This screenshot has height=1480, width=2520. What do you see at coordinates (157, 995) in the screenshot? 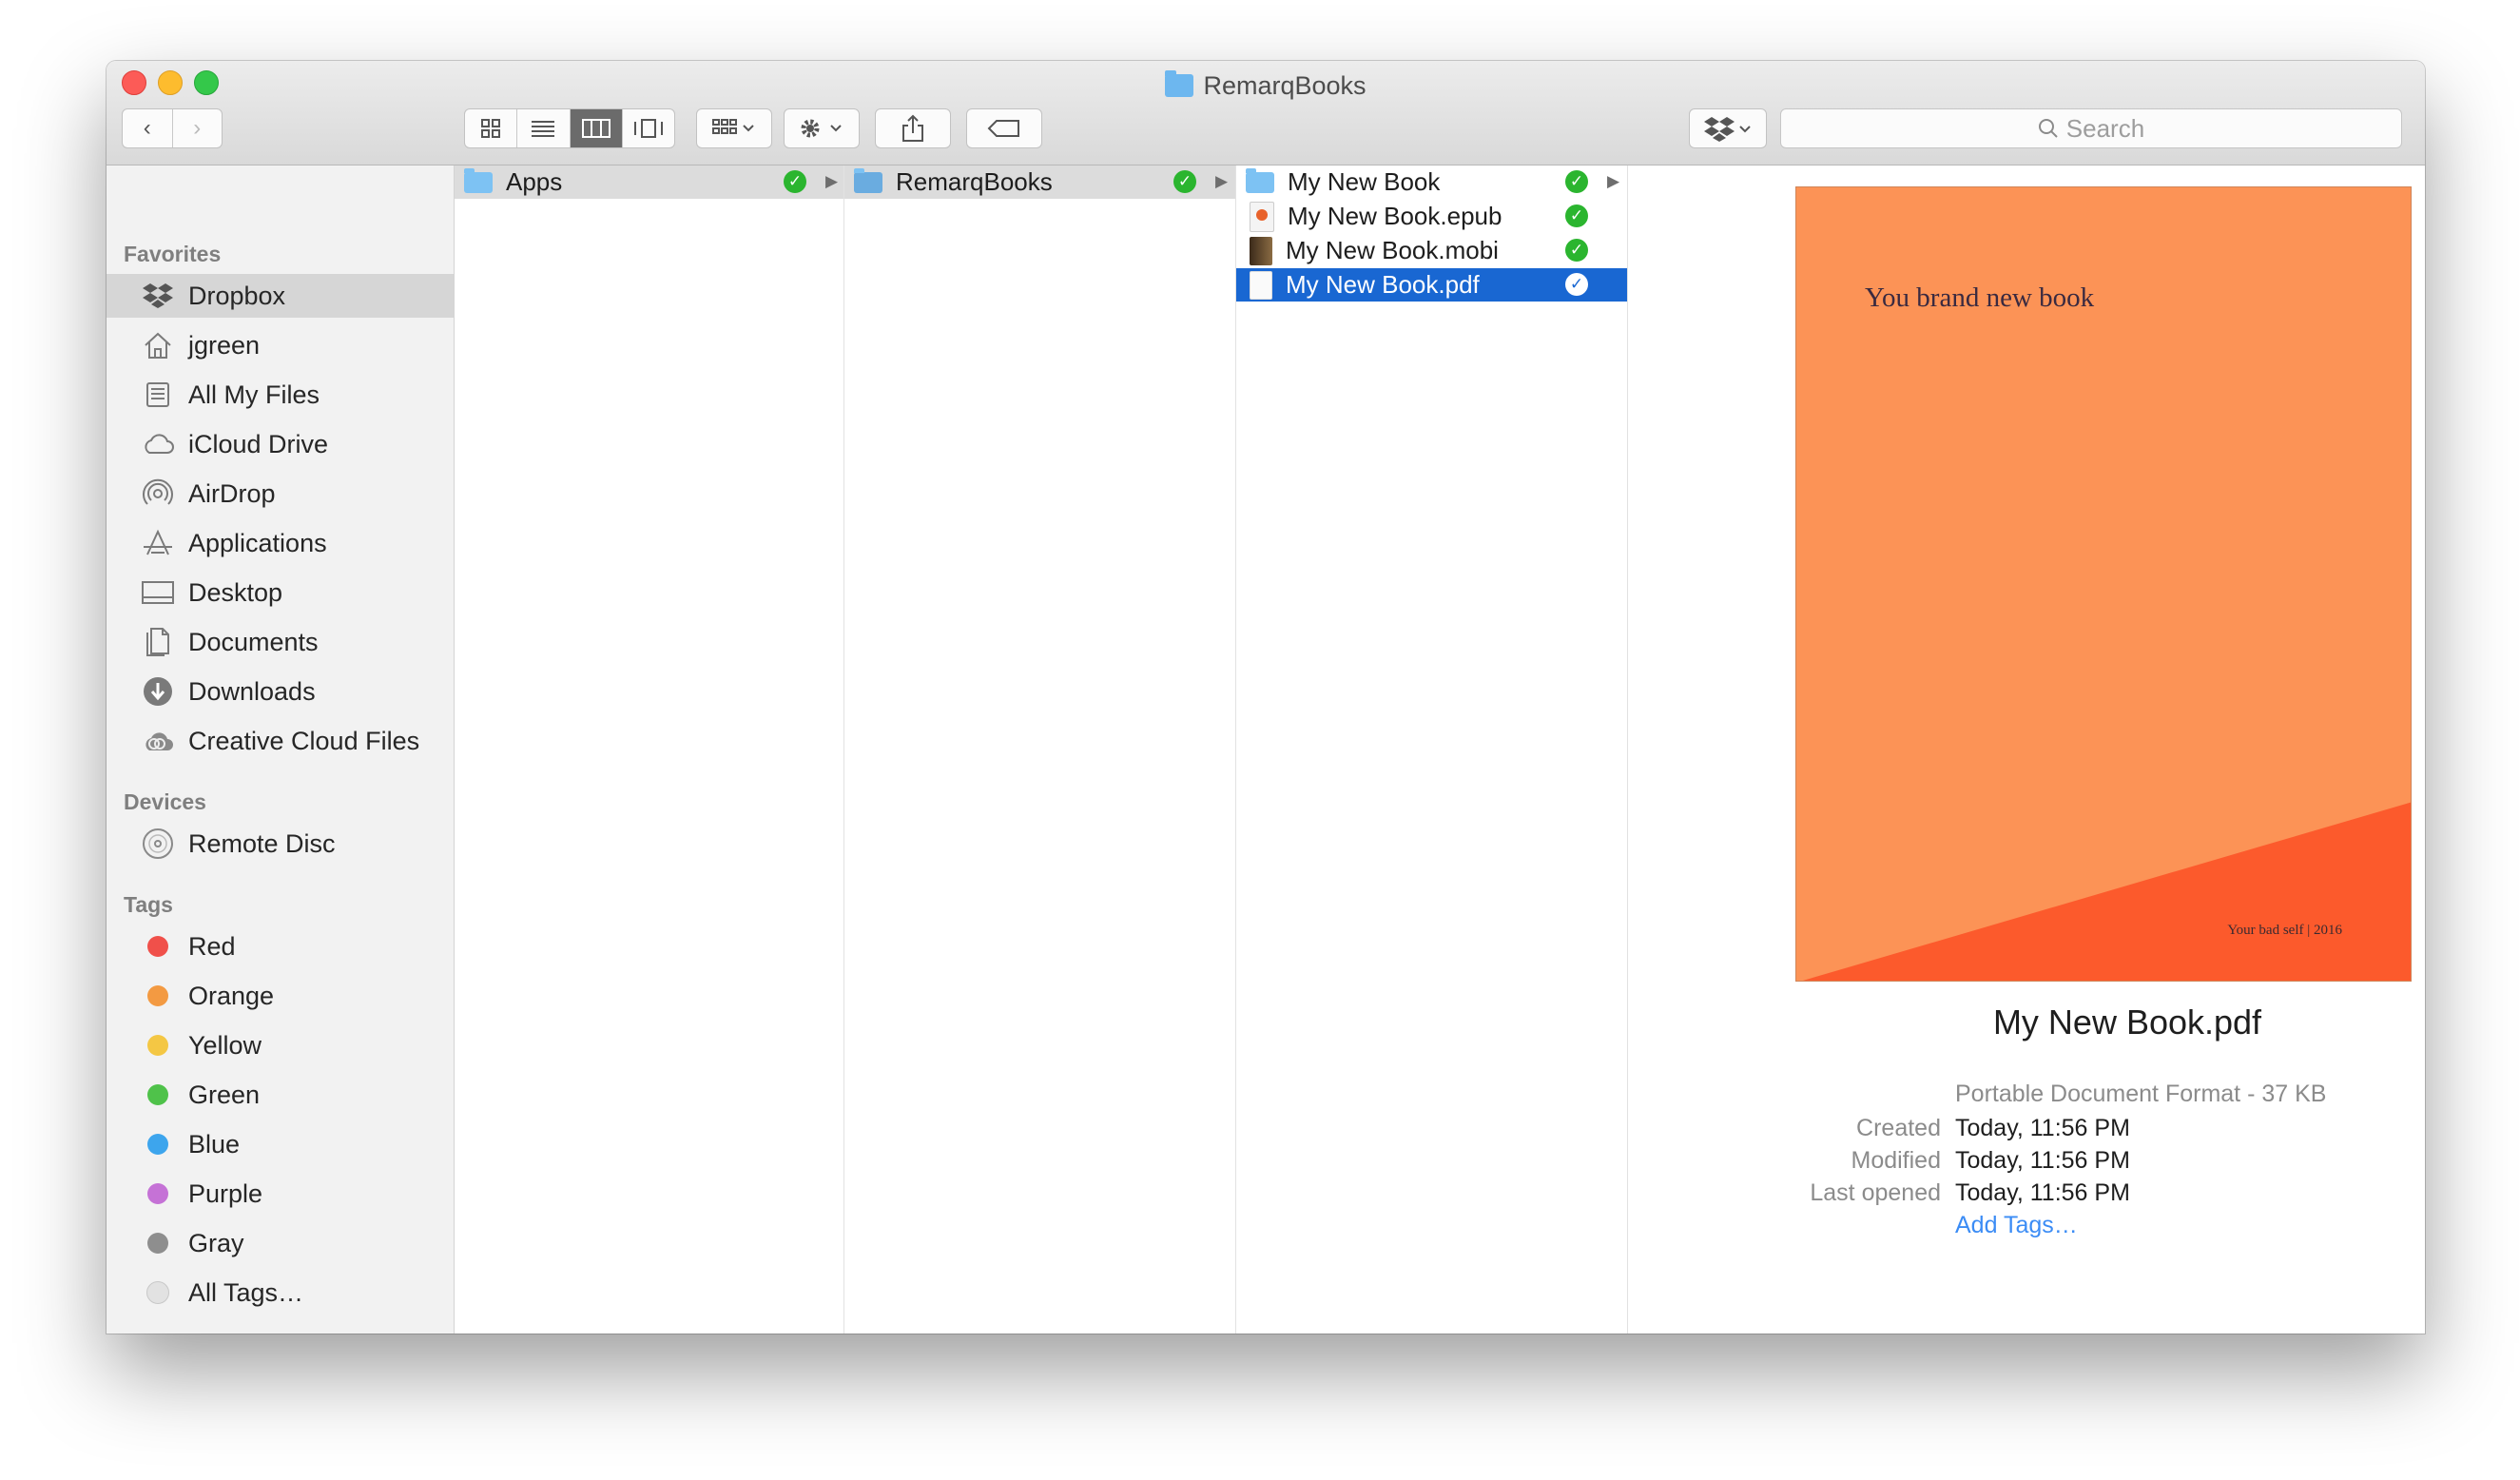
I see `orange-tag-dot-icon` at bounding box center [157, 995].